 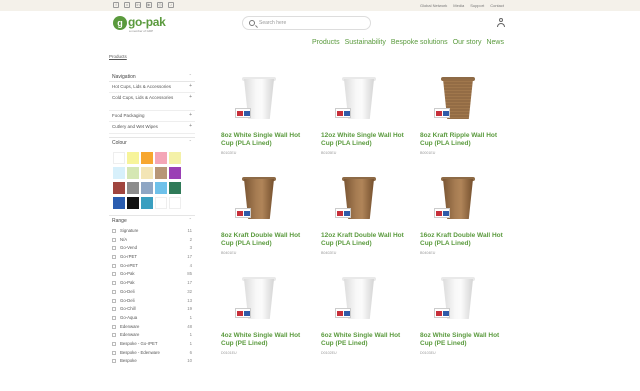 What do you see at coordinates (419, 42) in the screenshot?
I see `nav-bespoke-solutions: Bespoke solutions` at bounding box center [419, 42].